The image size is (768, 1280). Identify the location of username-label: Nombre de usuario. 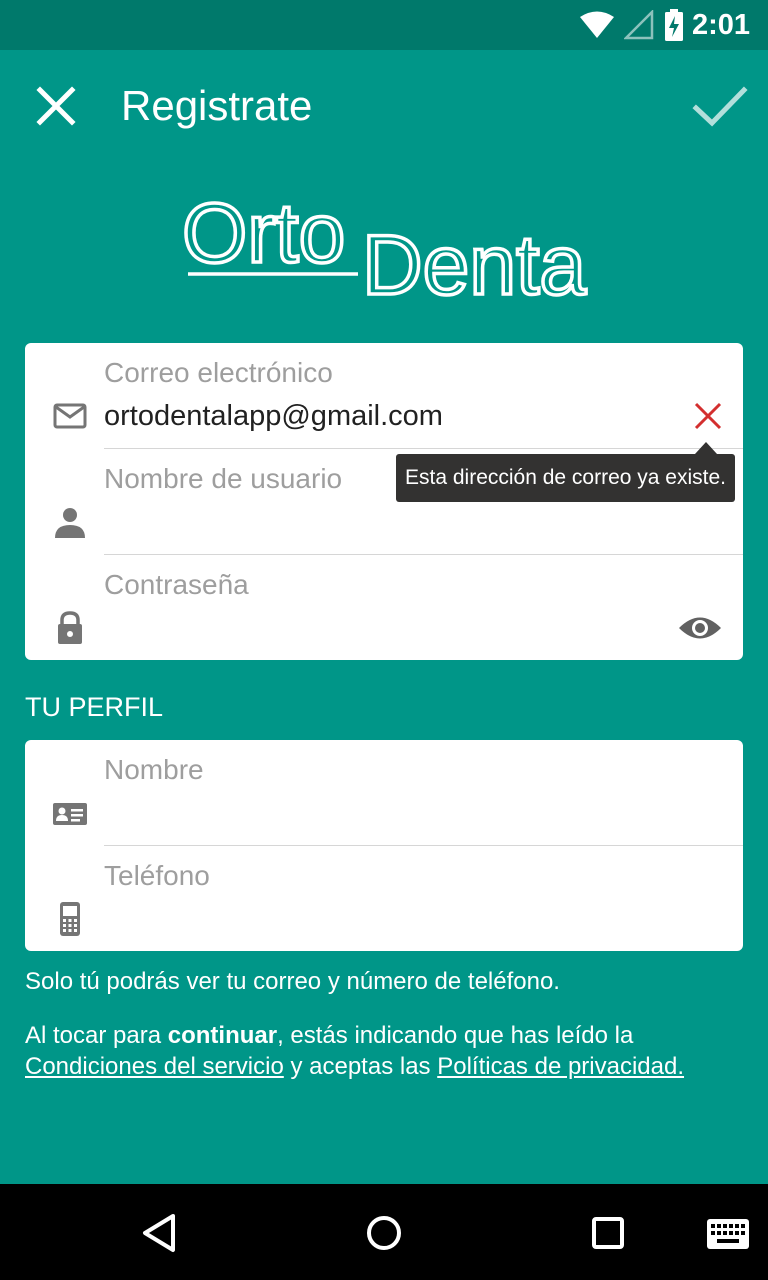
(223, 478).